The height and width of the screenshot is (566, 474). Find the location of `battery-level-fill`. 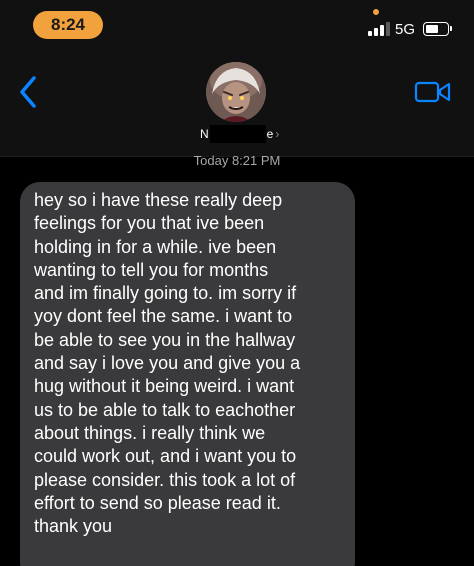

battery-level-fill is located at coordinates (432, 29).